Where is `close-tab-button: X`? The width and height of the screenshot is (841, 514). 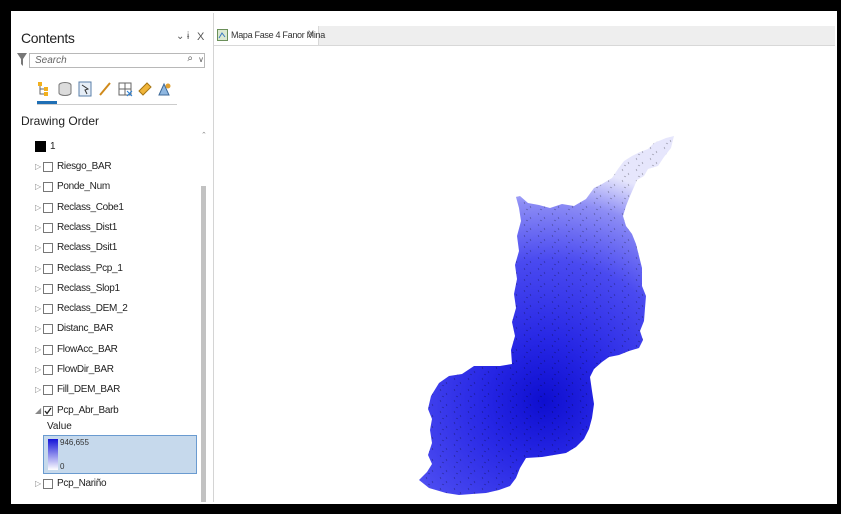
close-tab-button: X is located at coordinates (311, 34).